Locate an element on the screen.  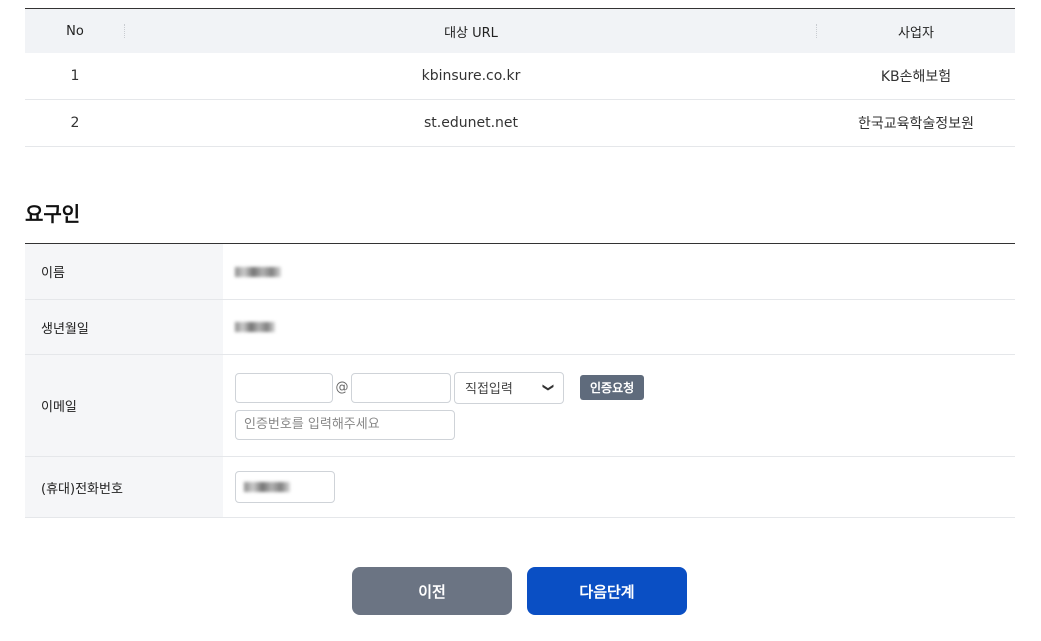
request-verification-button: 인증요청 is located at coordinates (612, 387).